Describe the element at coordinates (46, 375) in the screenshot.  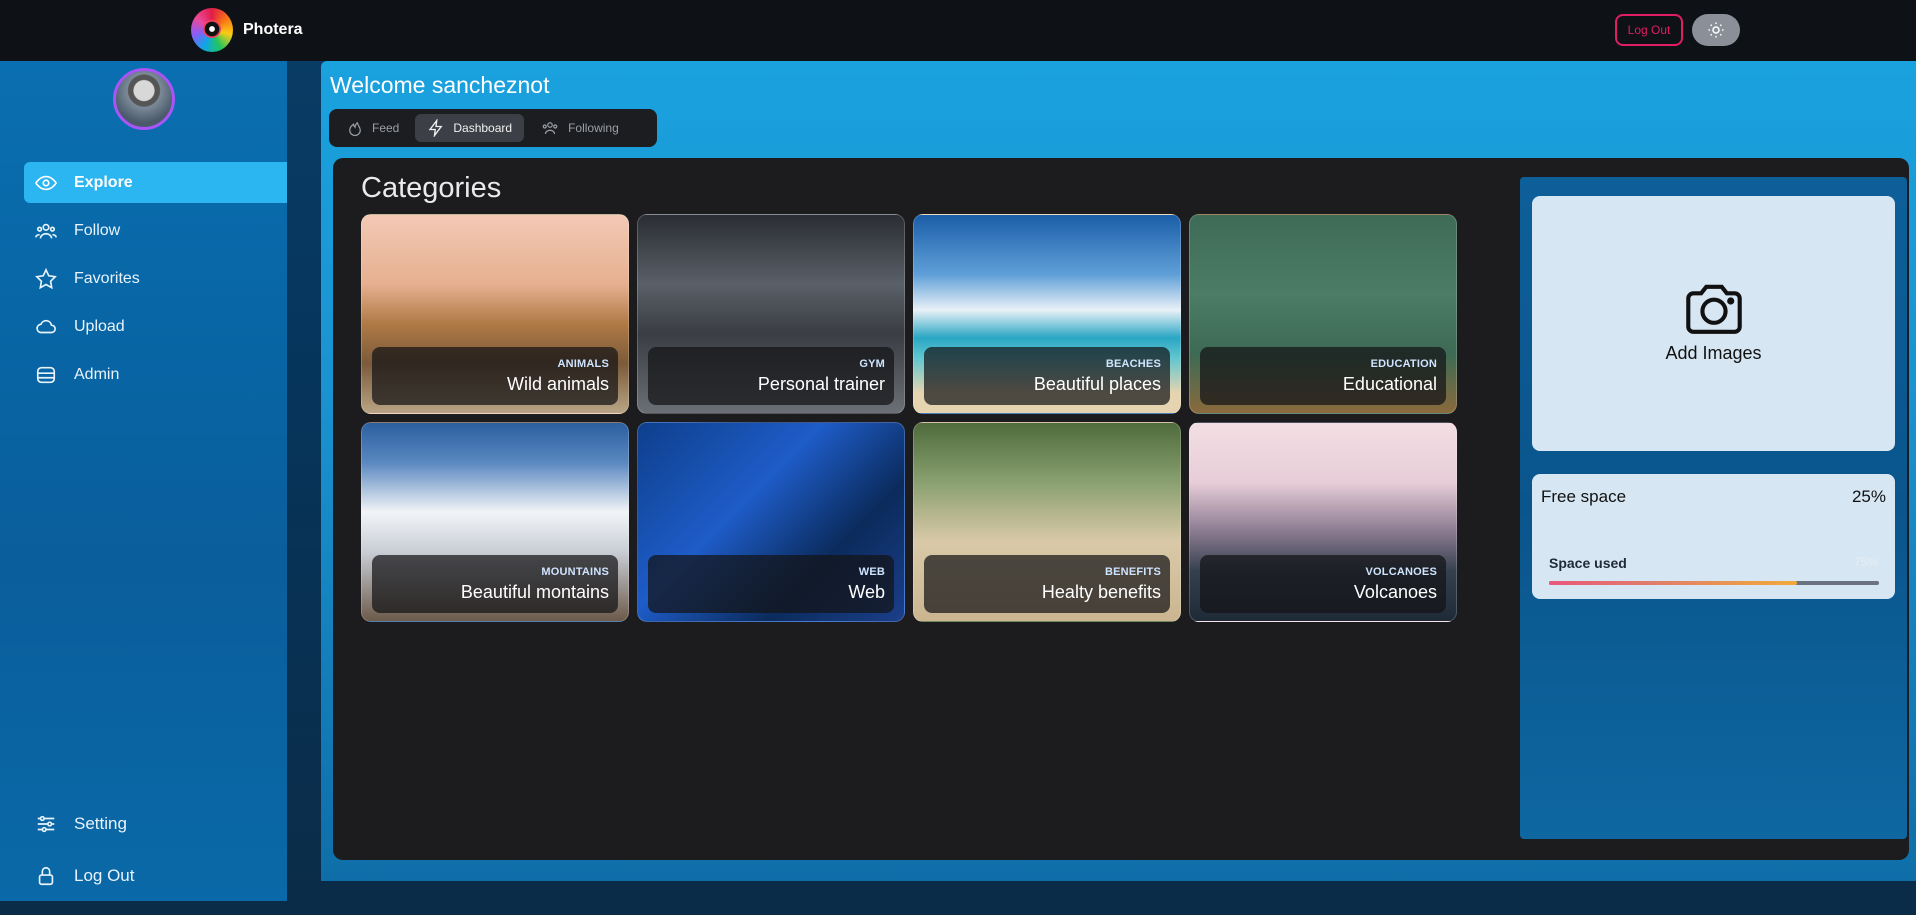
I see `database-icon` at that location.